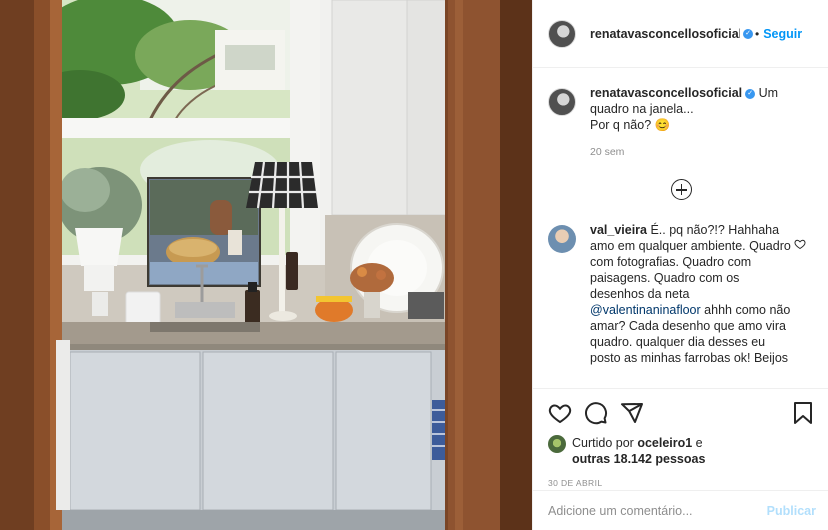  What do you see at coordinates (697, 443) in the screenshot?
I see `likes-mid: e` at bounding box center [697, 443].